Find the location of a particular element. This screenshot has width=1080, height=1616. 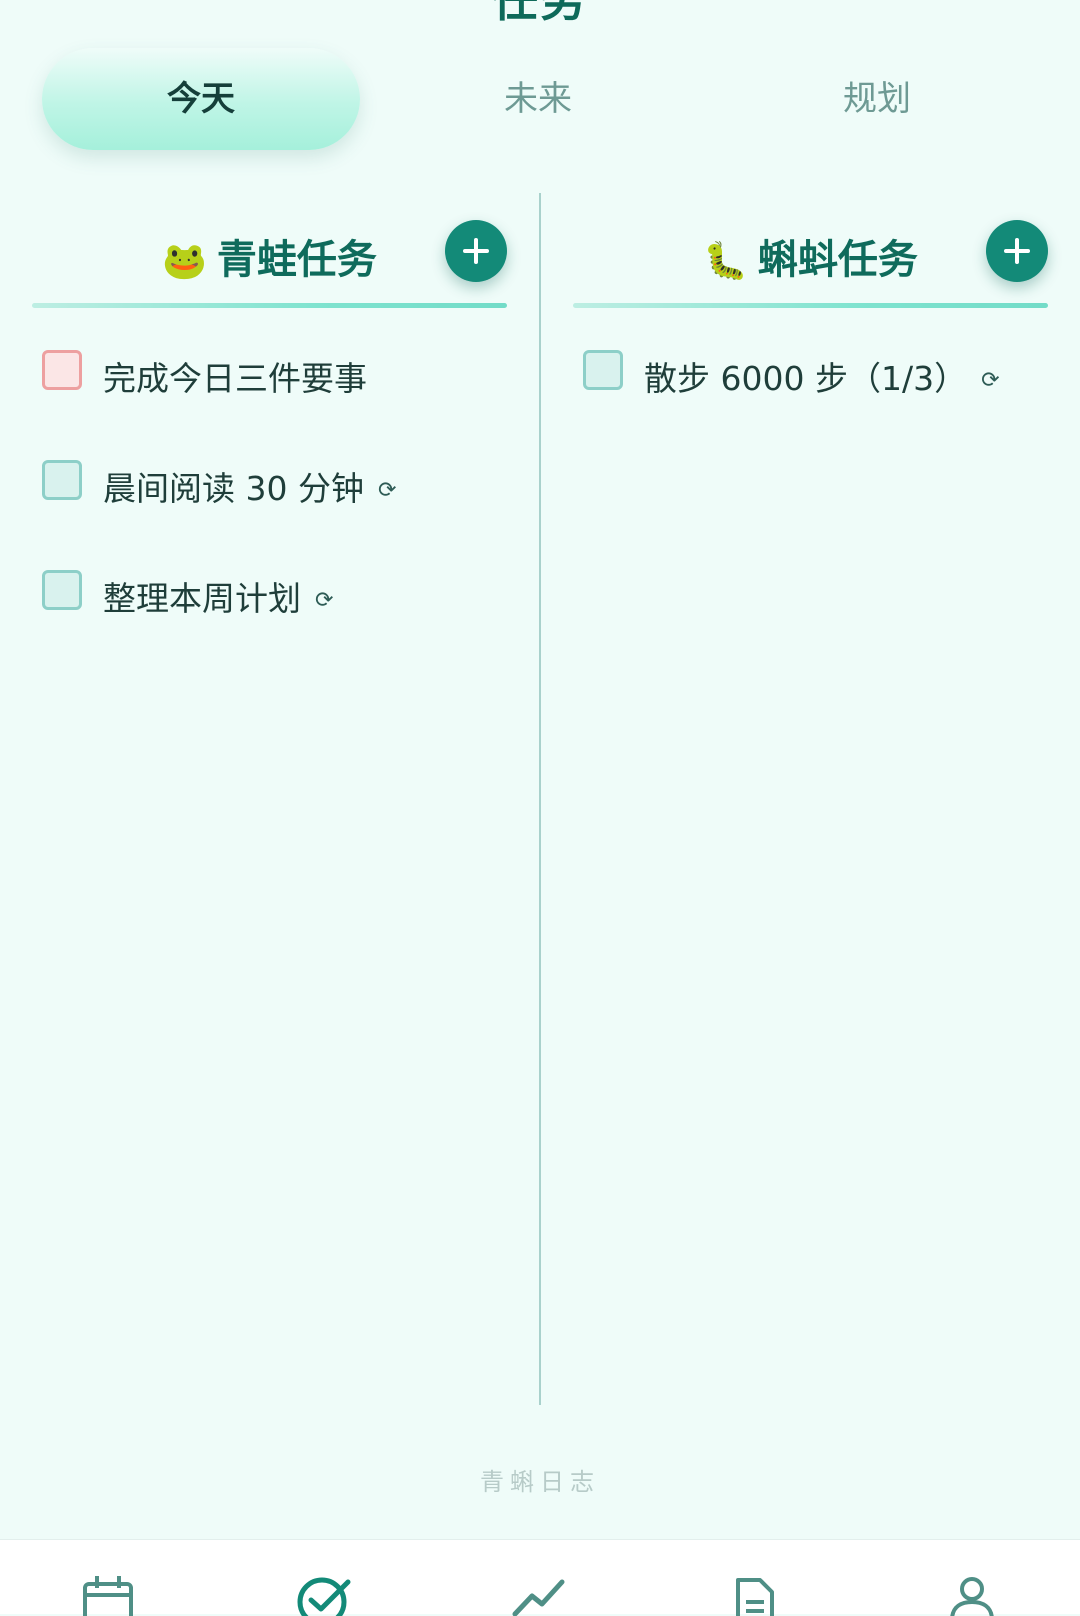

nav-calendar is located at coordinates (112, 1596).